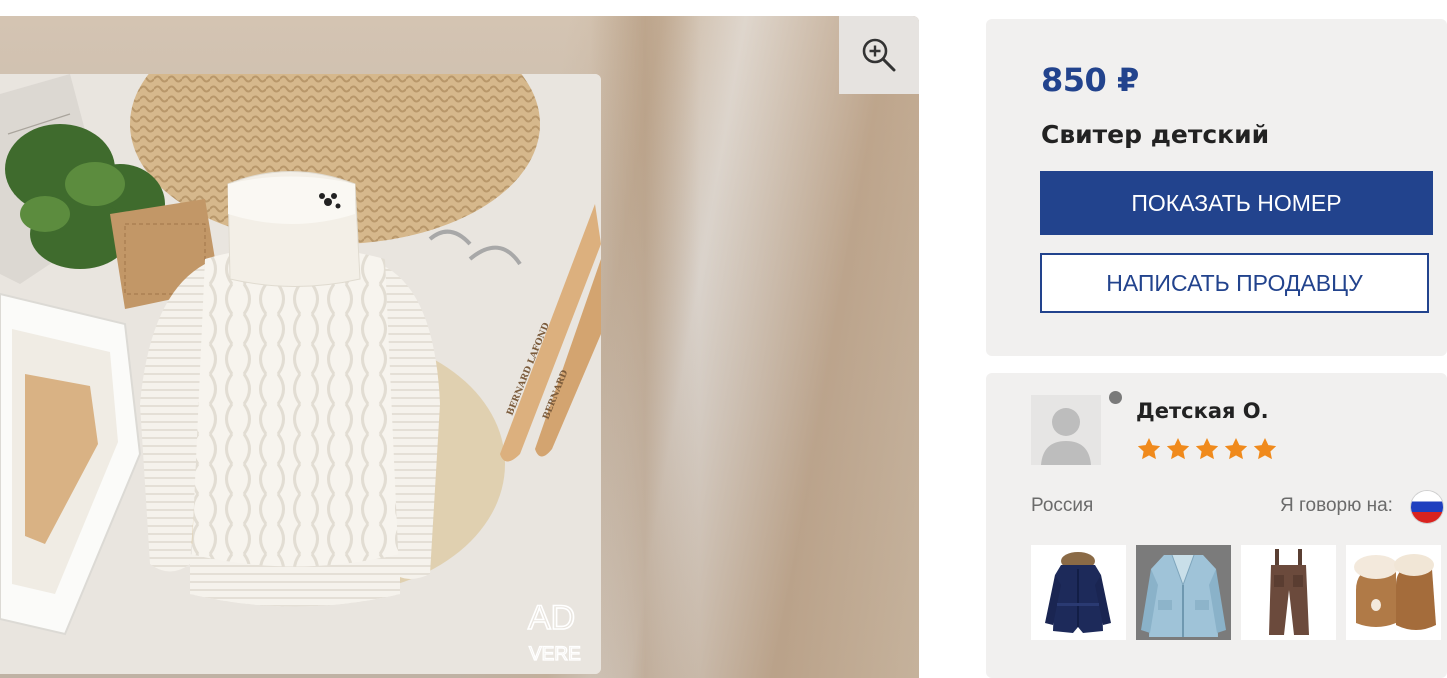 The width and height of the screenshot is (1447, 678). I want to click on fur-boots-thumbnail, so click(1393, 592).